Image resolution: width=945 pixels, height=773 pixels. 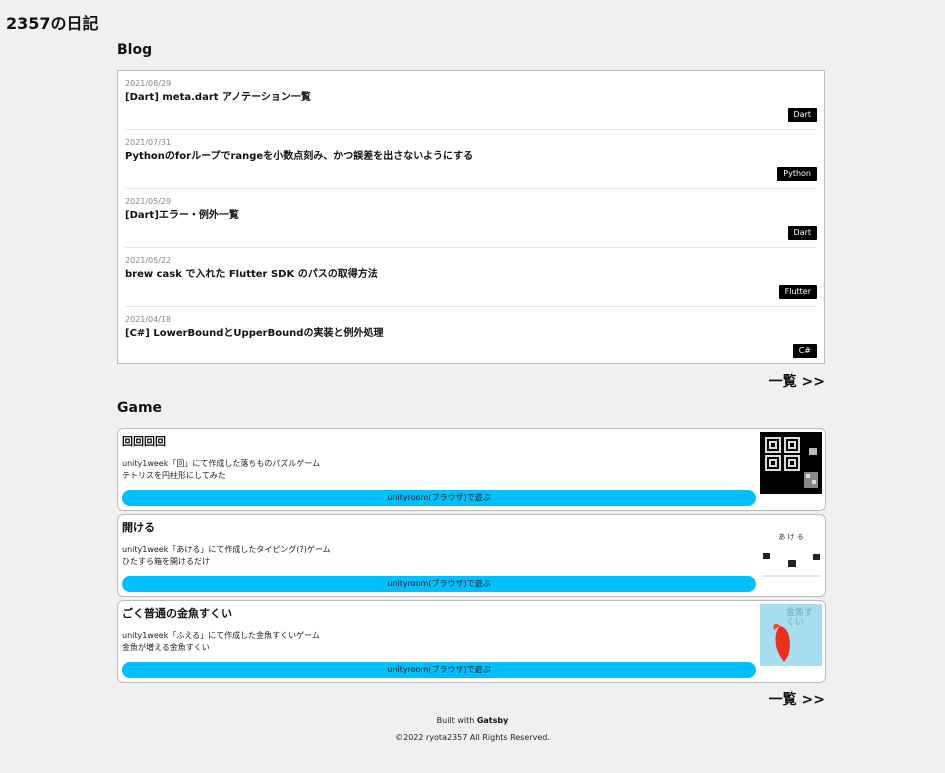 I want to click on post-tag: C#, so click(x=804, y=351).